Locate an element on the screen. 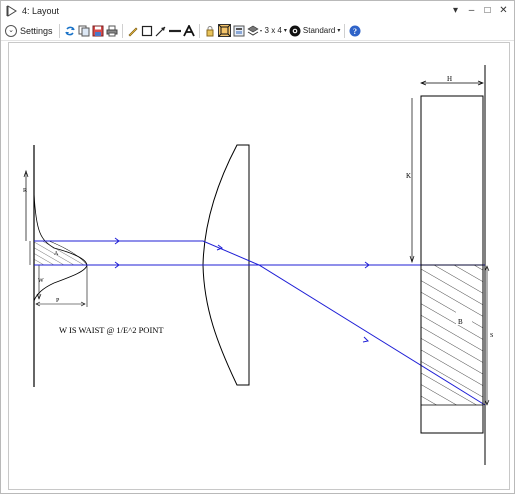  camera-icon is located at coordinates (295, 30).